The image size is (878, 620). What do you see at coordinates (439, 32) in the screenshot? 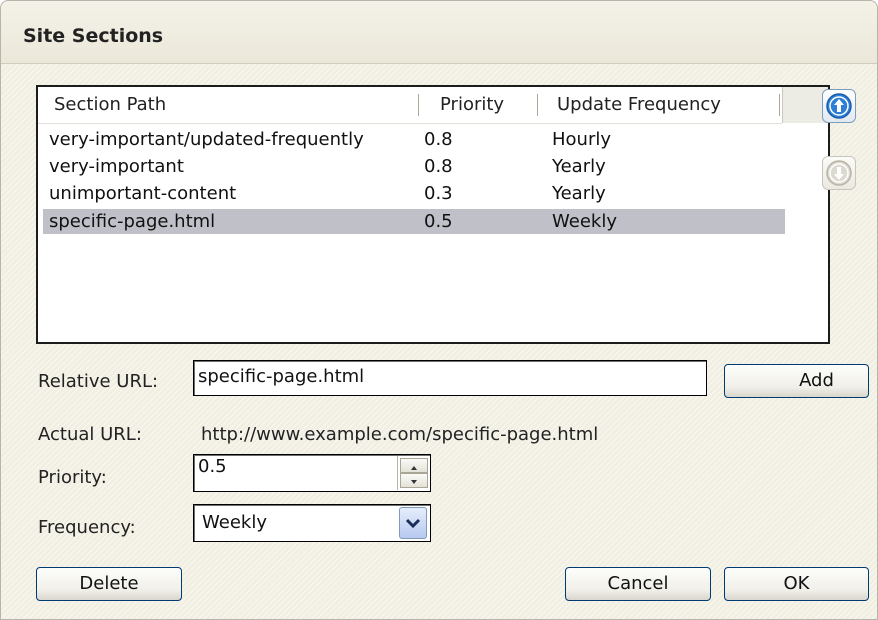
I see `title-bar: Site Sections` at bounding box center [439, 32].